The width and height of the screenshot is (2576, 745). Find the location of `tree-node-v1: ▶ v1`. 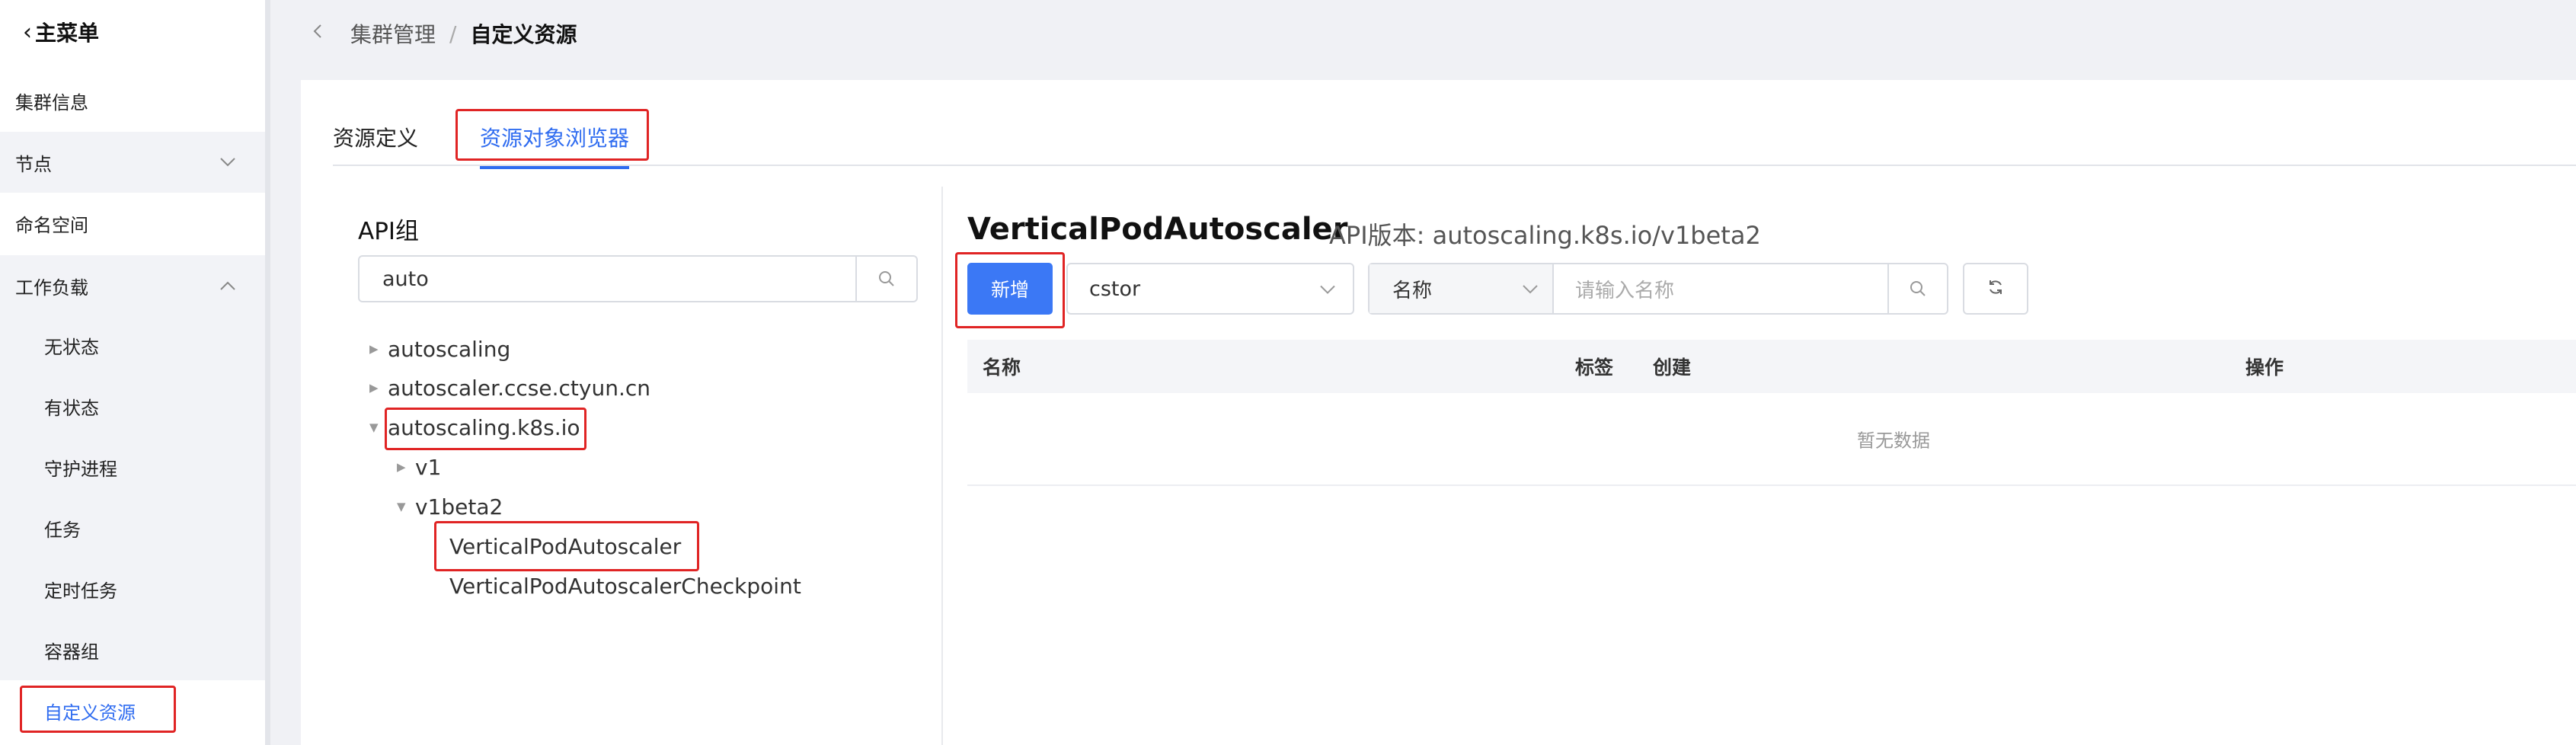

tree-node-v1: ▶ v1 is located at coordinates (419, 467).